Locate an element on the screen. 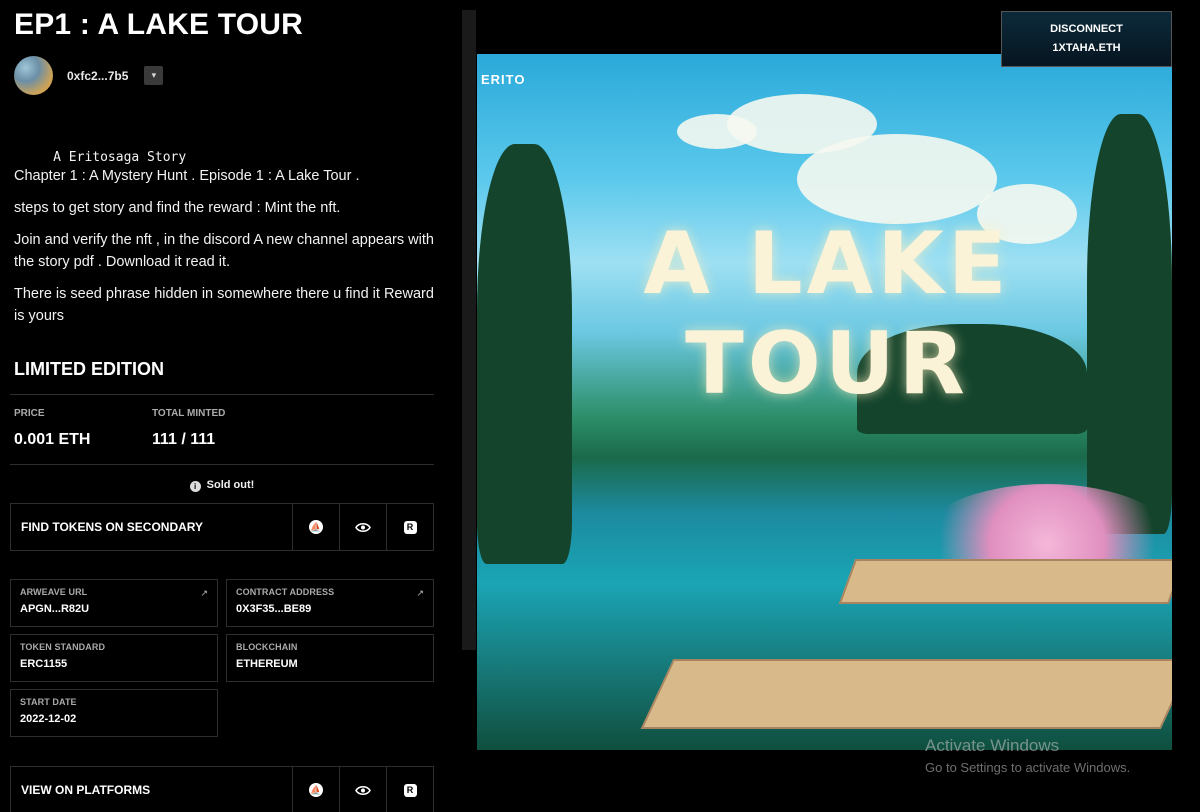  start-date-value: 2022-12-02 is located at coordinates (48, 719).